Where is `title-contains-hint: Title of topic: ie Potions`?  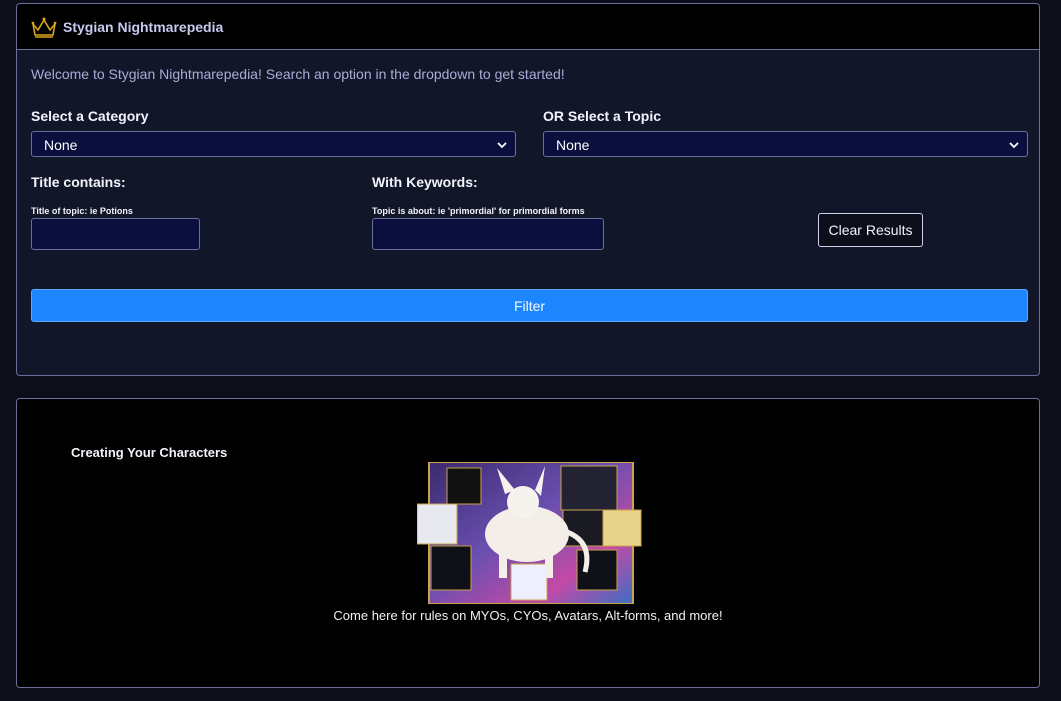
title-contains-hint: Title of topic: ie Potions is located at coordinates (82, 211).